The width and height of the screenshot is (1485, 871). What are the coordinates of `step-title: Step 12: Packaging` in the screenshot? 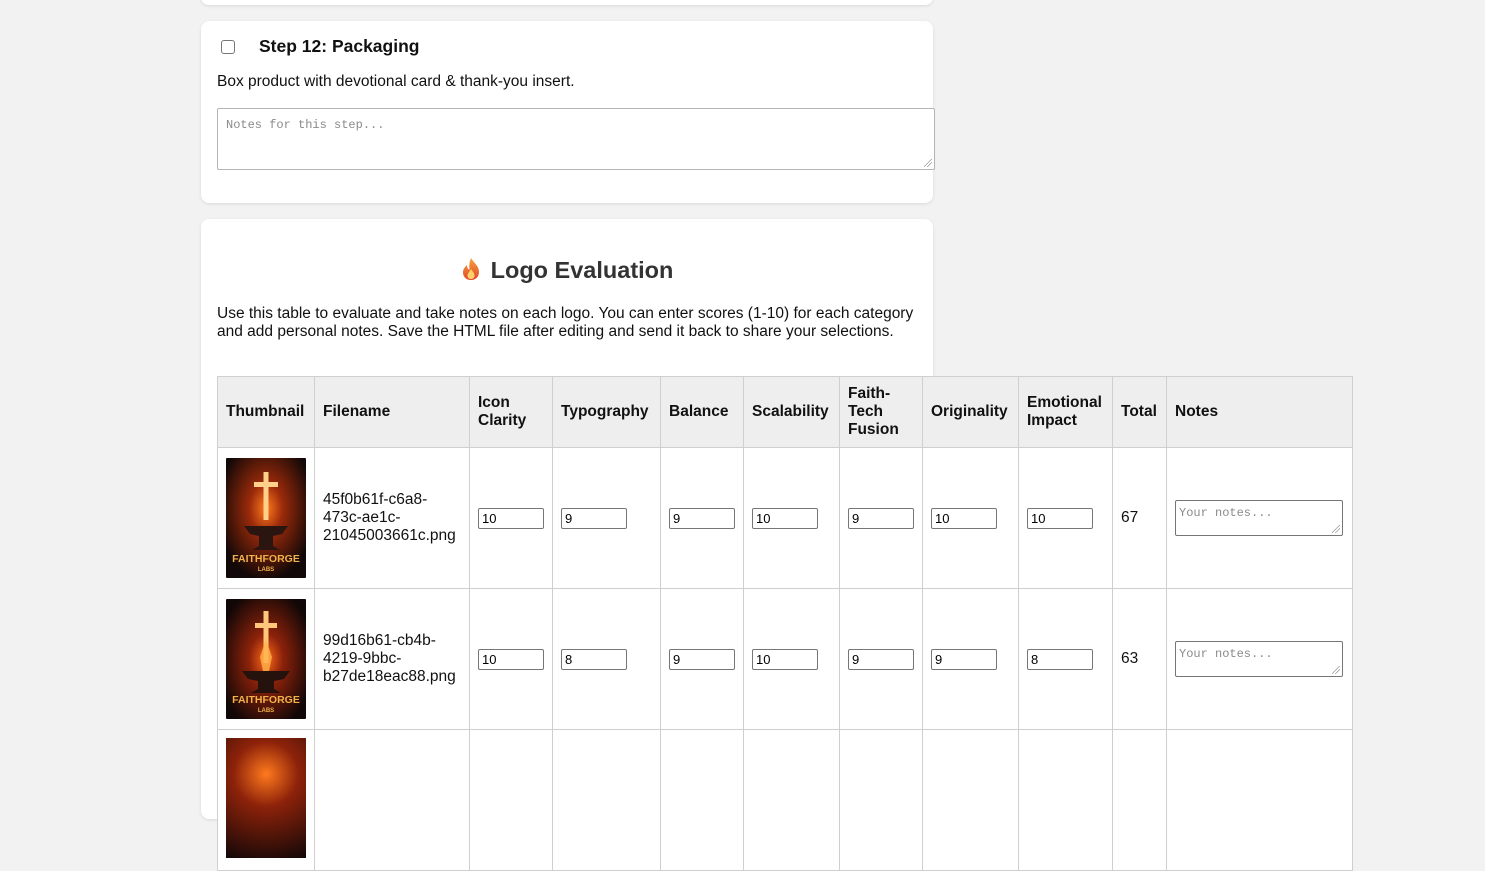 It's located at (339, 46).